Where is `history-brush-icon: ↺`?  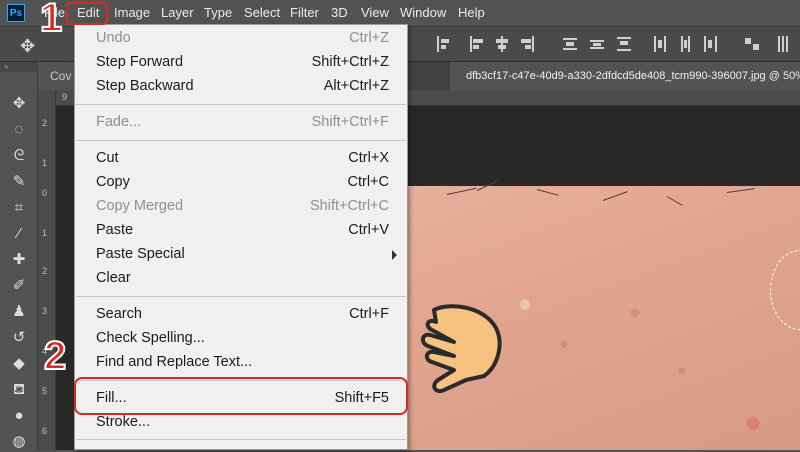 history-brush-icon: ↺ is located at coordinates (19, 338).